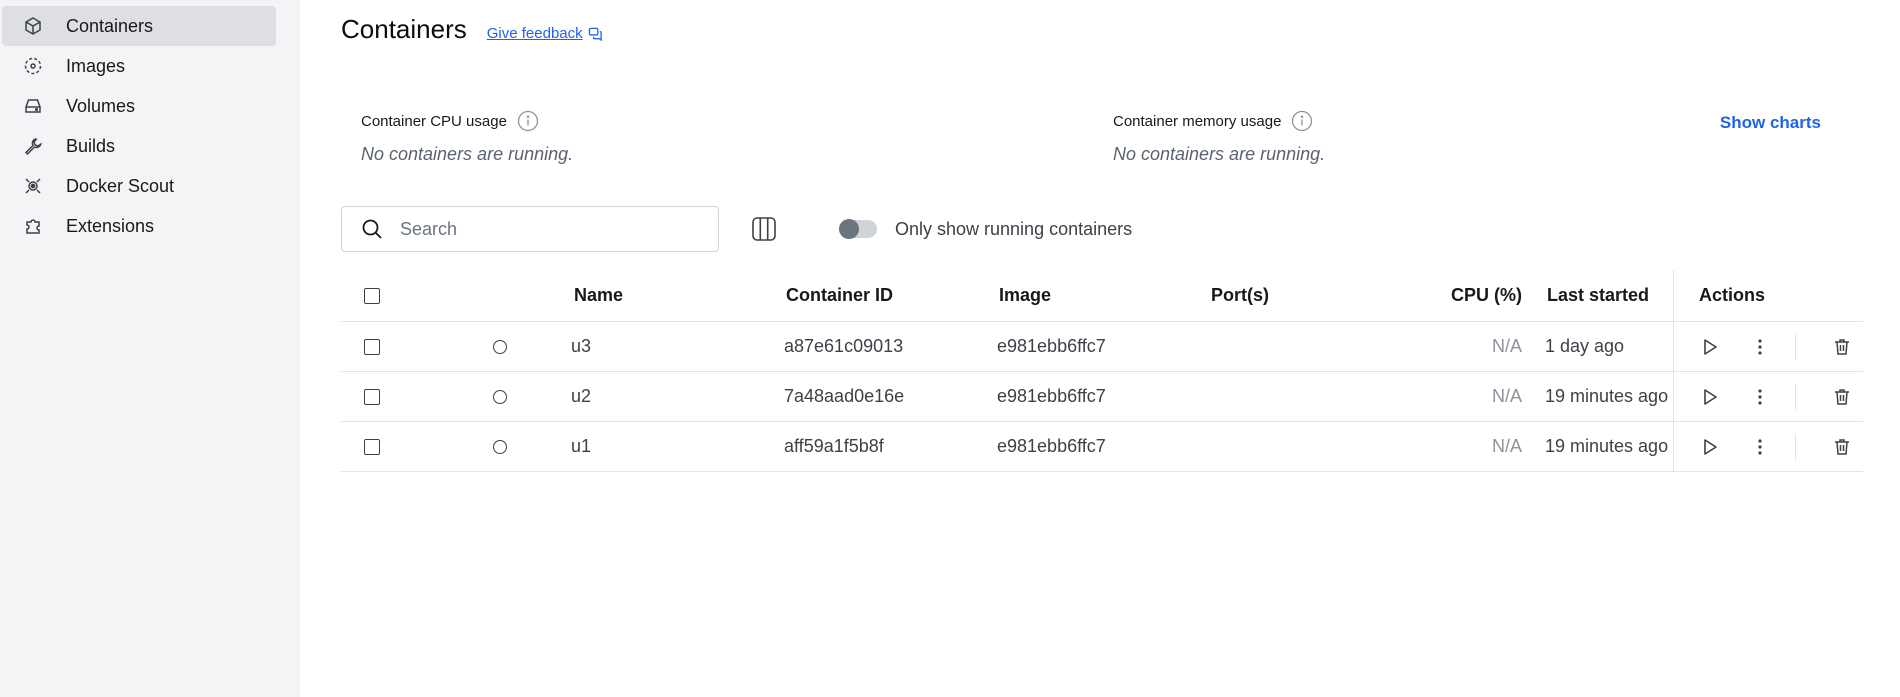  Describe the element at coordinates (1732, 295) in the screenshot. I see `header-actions: Actions` at that location.